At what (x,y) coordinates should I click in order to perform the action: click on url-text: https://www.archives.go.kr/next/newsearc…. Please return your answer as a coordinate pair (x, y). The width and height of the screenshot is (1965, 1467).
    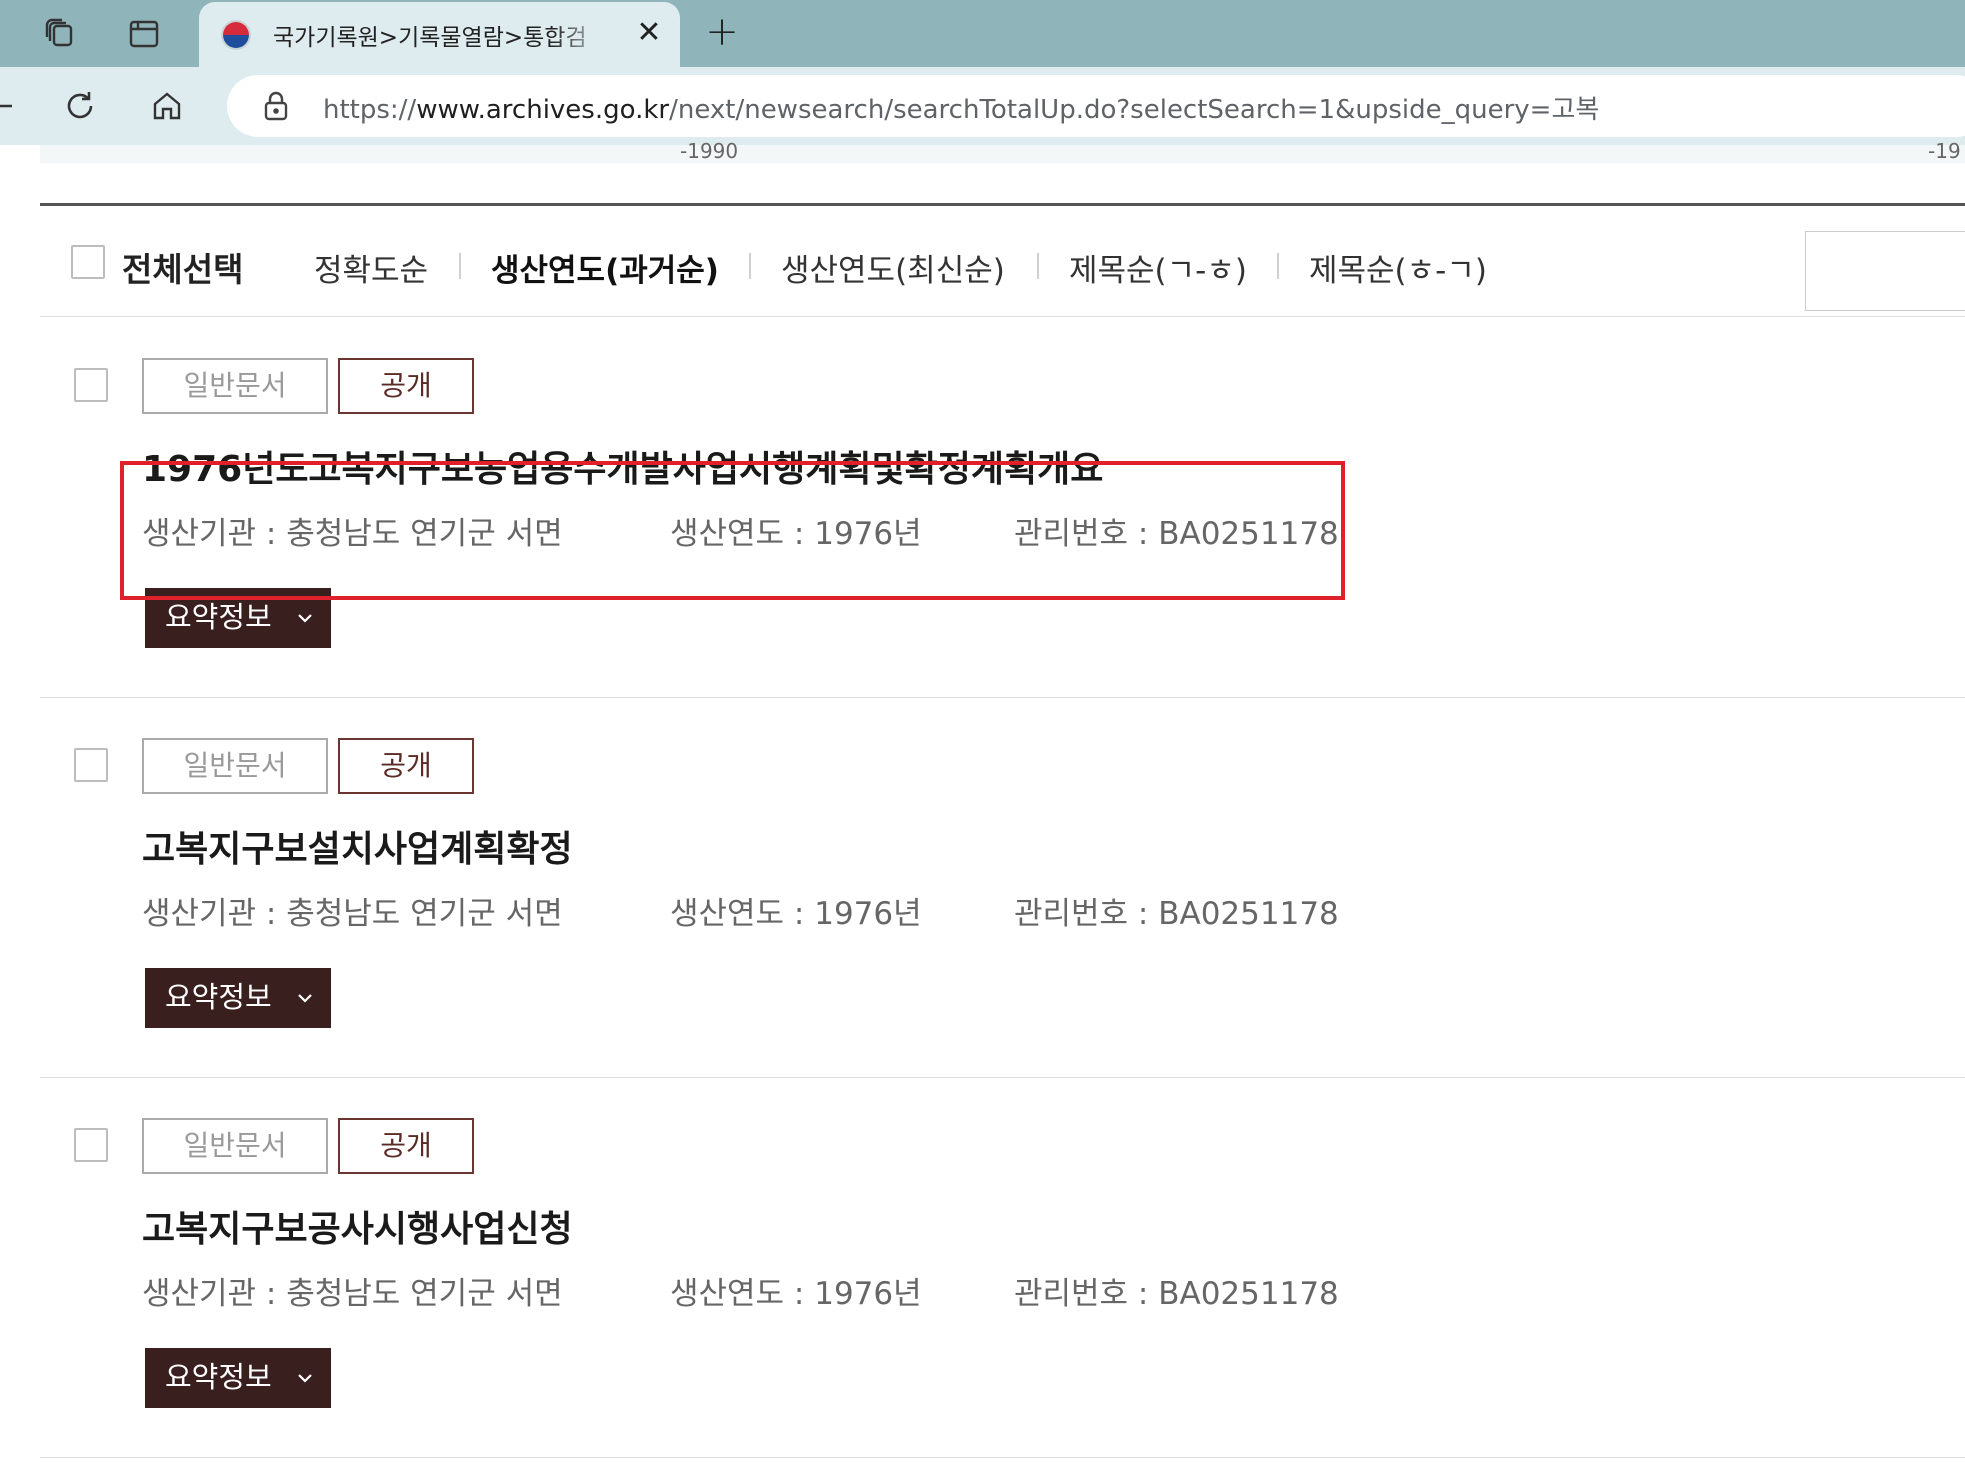
    Looking at the image, I should click on (961, 107).